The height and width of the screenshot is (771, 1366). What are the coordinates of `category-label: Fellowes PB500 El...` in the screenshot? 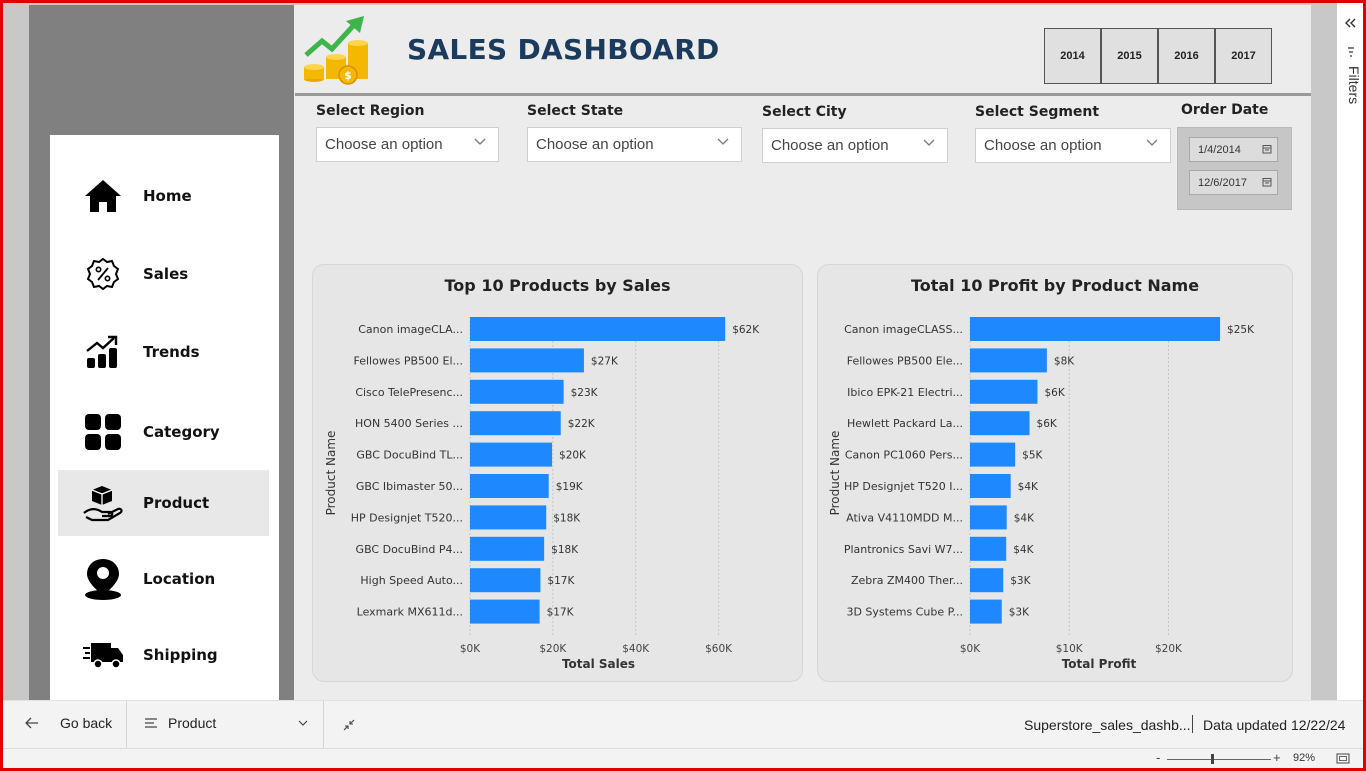 It's located at (409, 360).